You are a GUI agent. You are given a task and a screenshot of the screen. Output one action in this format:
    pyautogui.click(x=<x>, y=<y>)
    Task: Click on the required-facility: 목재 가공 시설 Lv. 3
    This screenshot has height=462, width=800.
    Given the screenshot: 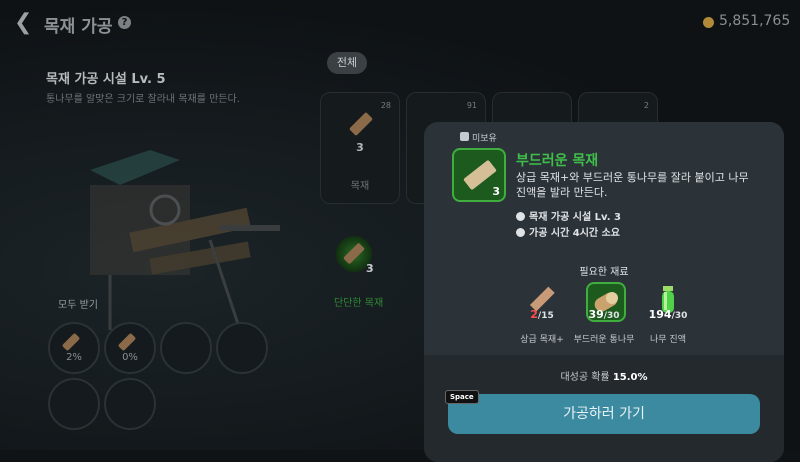 What is the action you would take?
    pyautogui.click(x=568, y=215)
    